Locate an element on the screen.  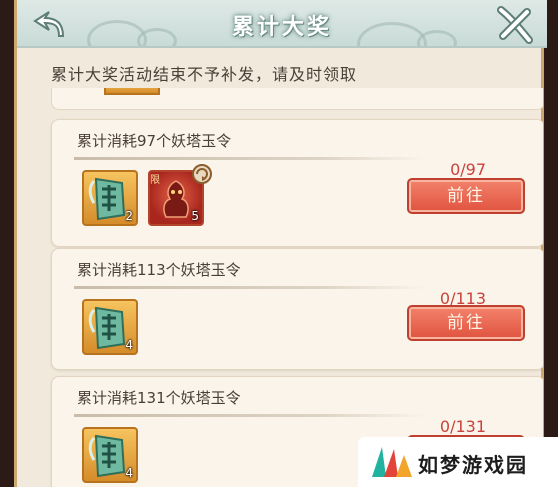
progress-text: 0/131 is located at coordinates (462, 426).